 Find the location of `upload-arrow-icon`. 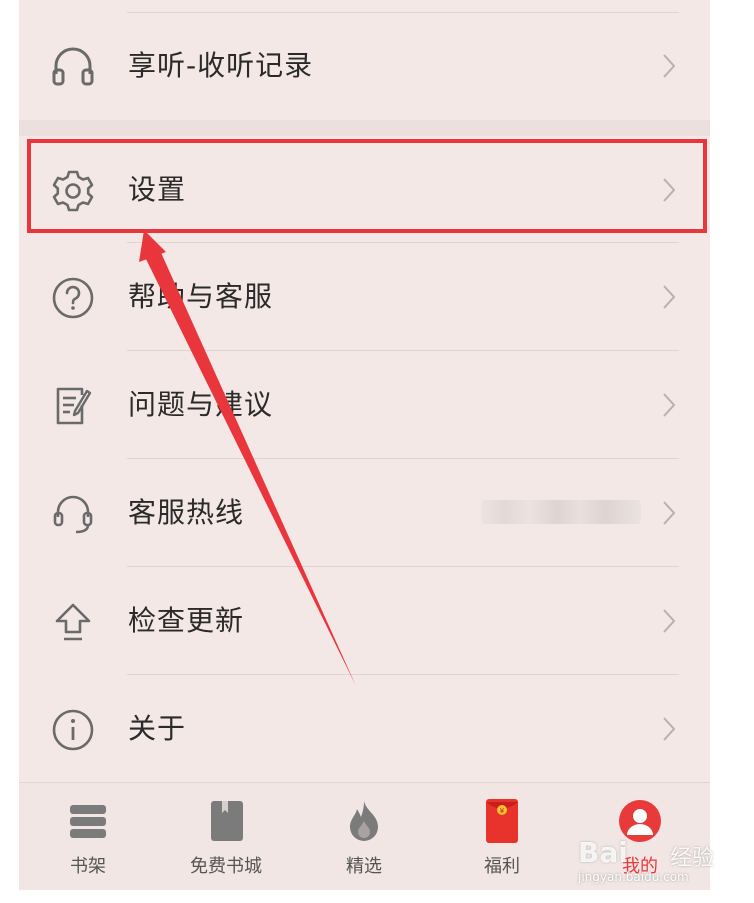

upload-arrow-icon is located at coordinates (73, 622).